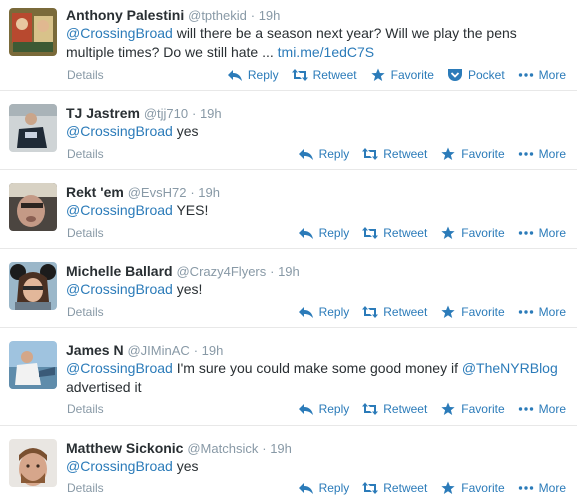  What do you see at coordinates (455, 75) in the screenshot?
I see `pocket-icon` at bounding box center [455, 75].